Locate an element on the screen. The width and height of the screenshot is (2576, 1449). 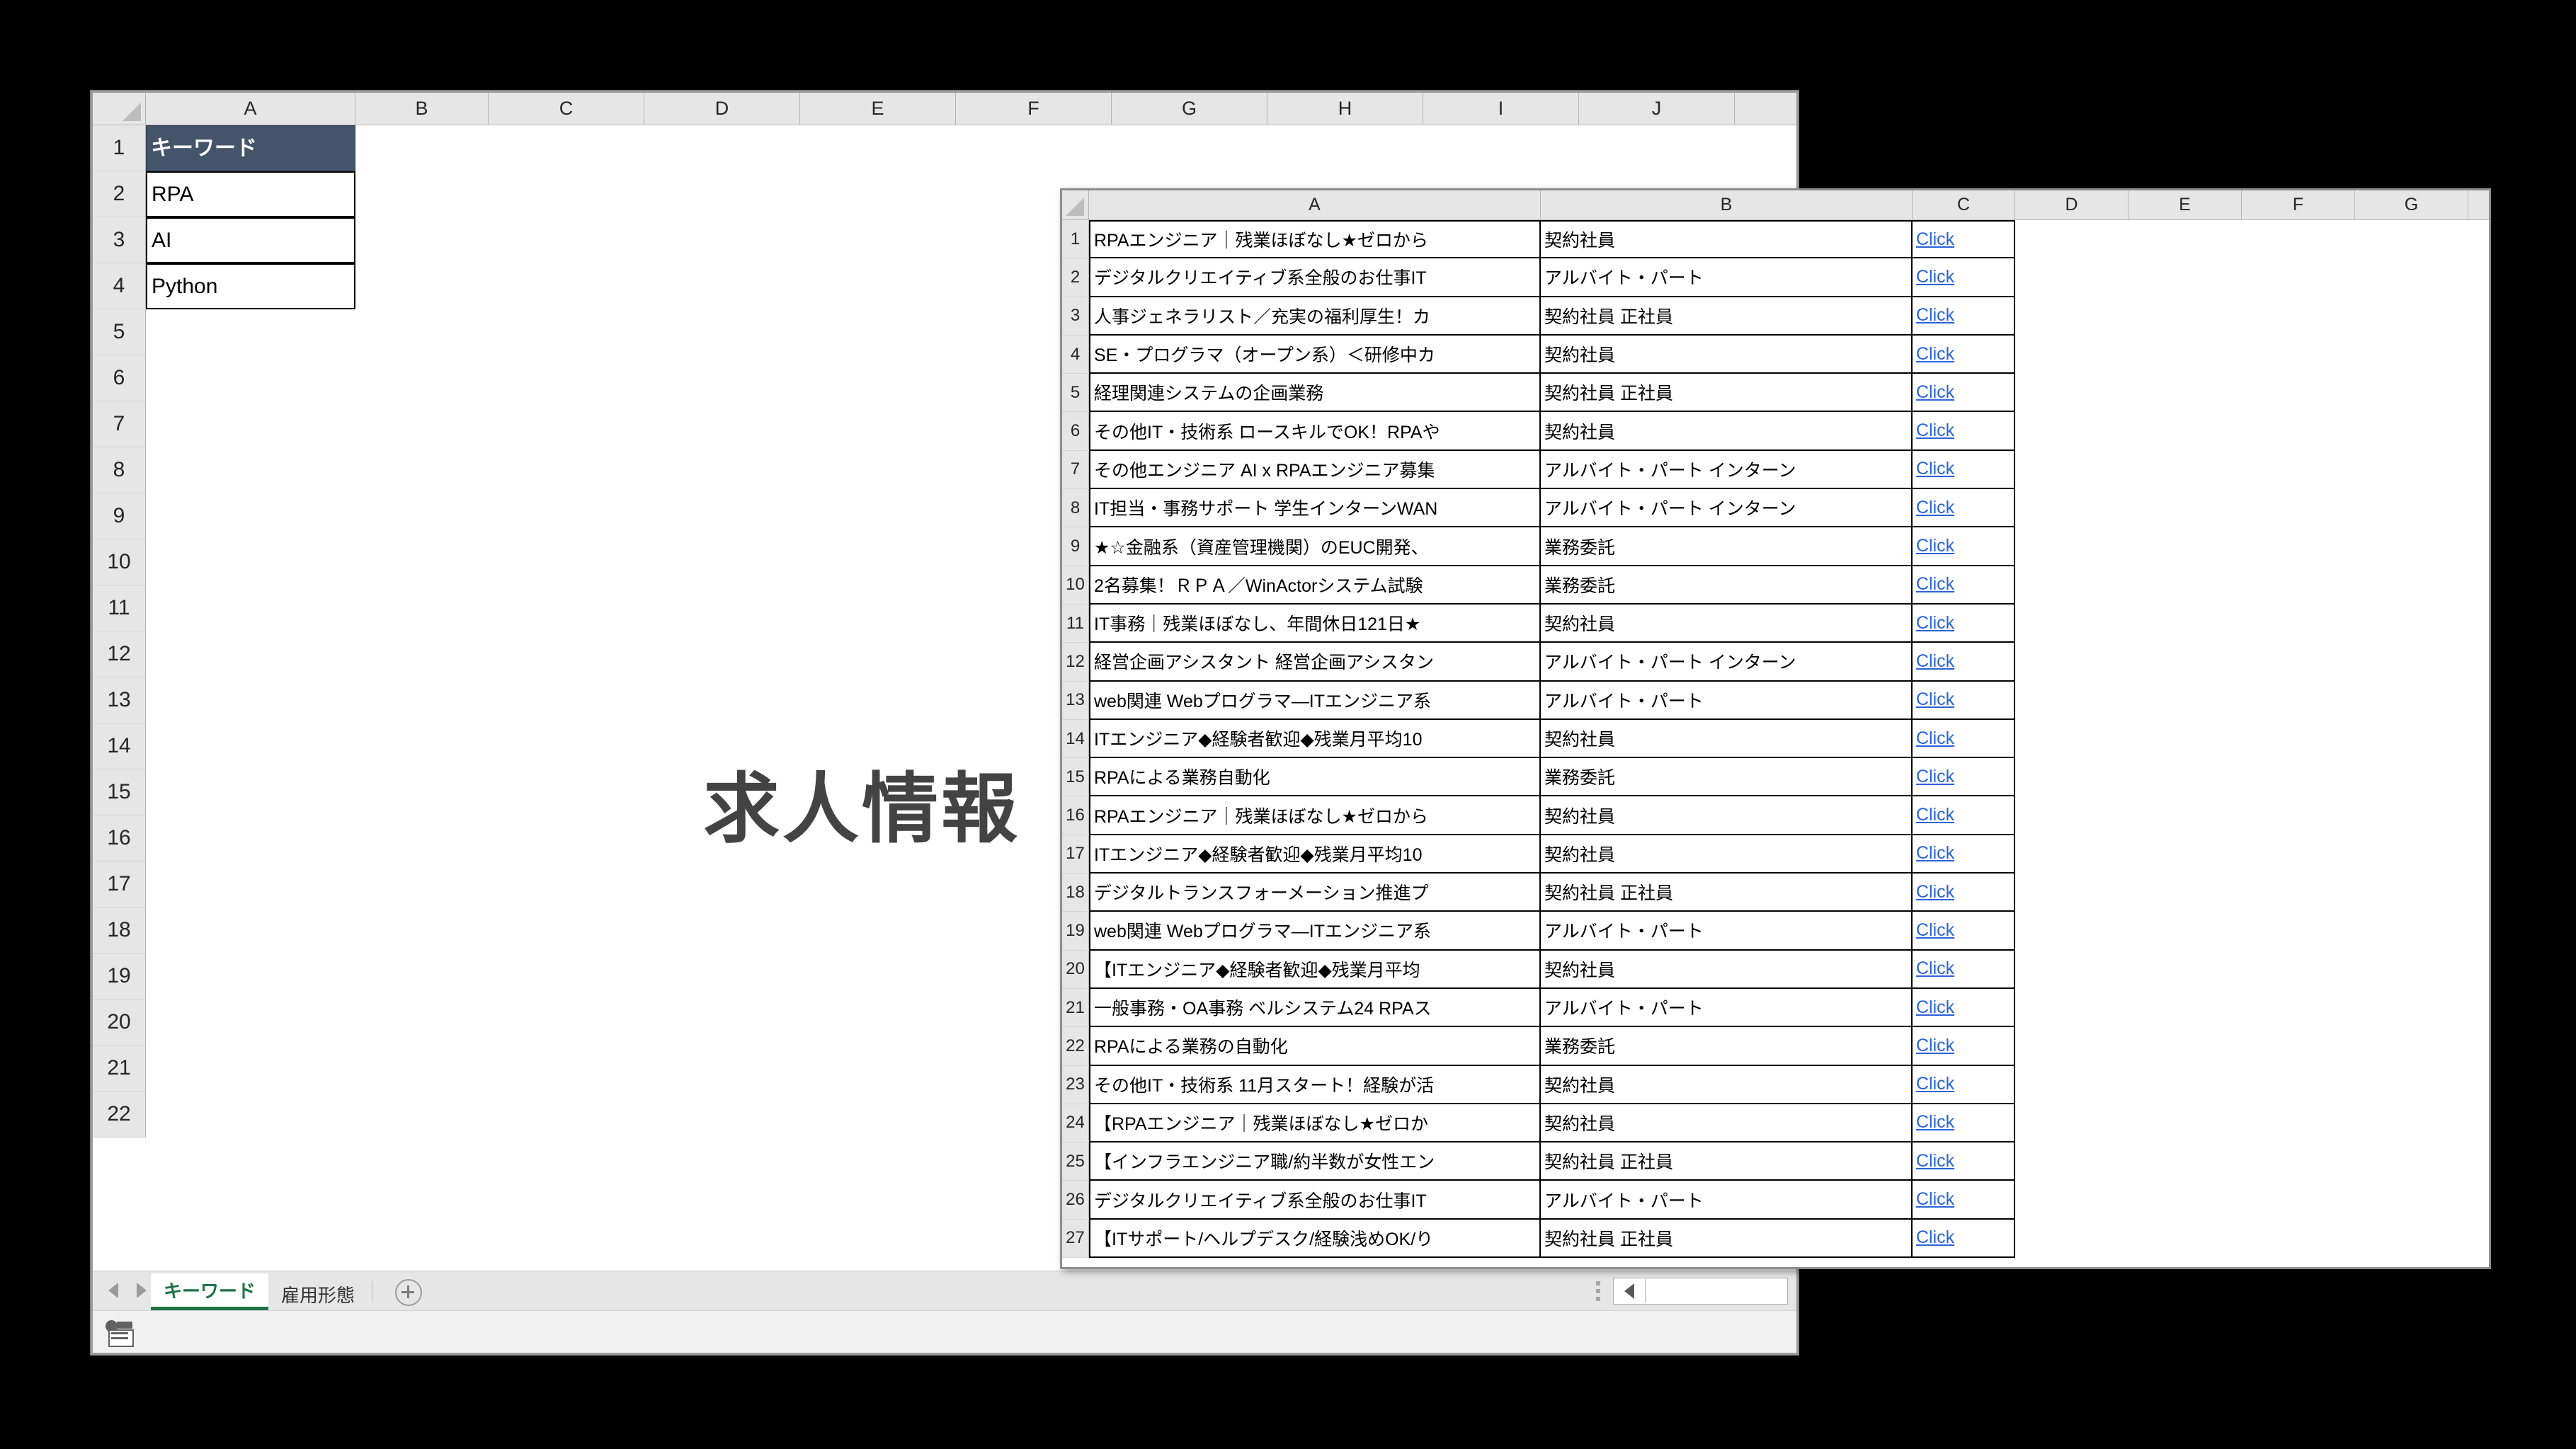
table-row: 6 その他IT・技術系 ロースキルでOK！RPAや 契約社員 Click is located at coordinates (1775, 431).